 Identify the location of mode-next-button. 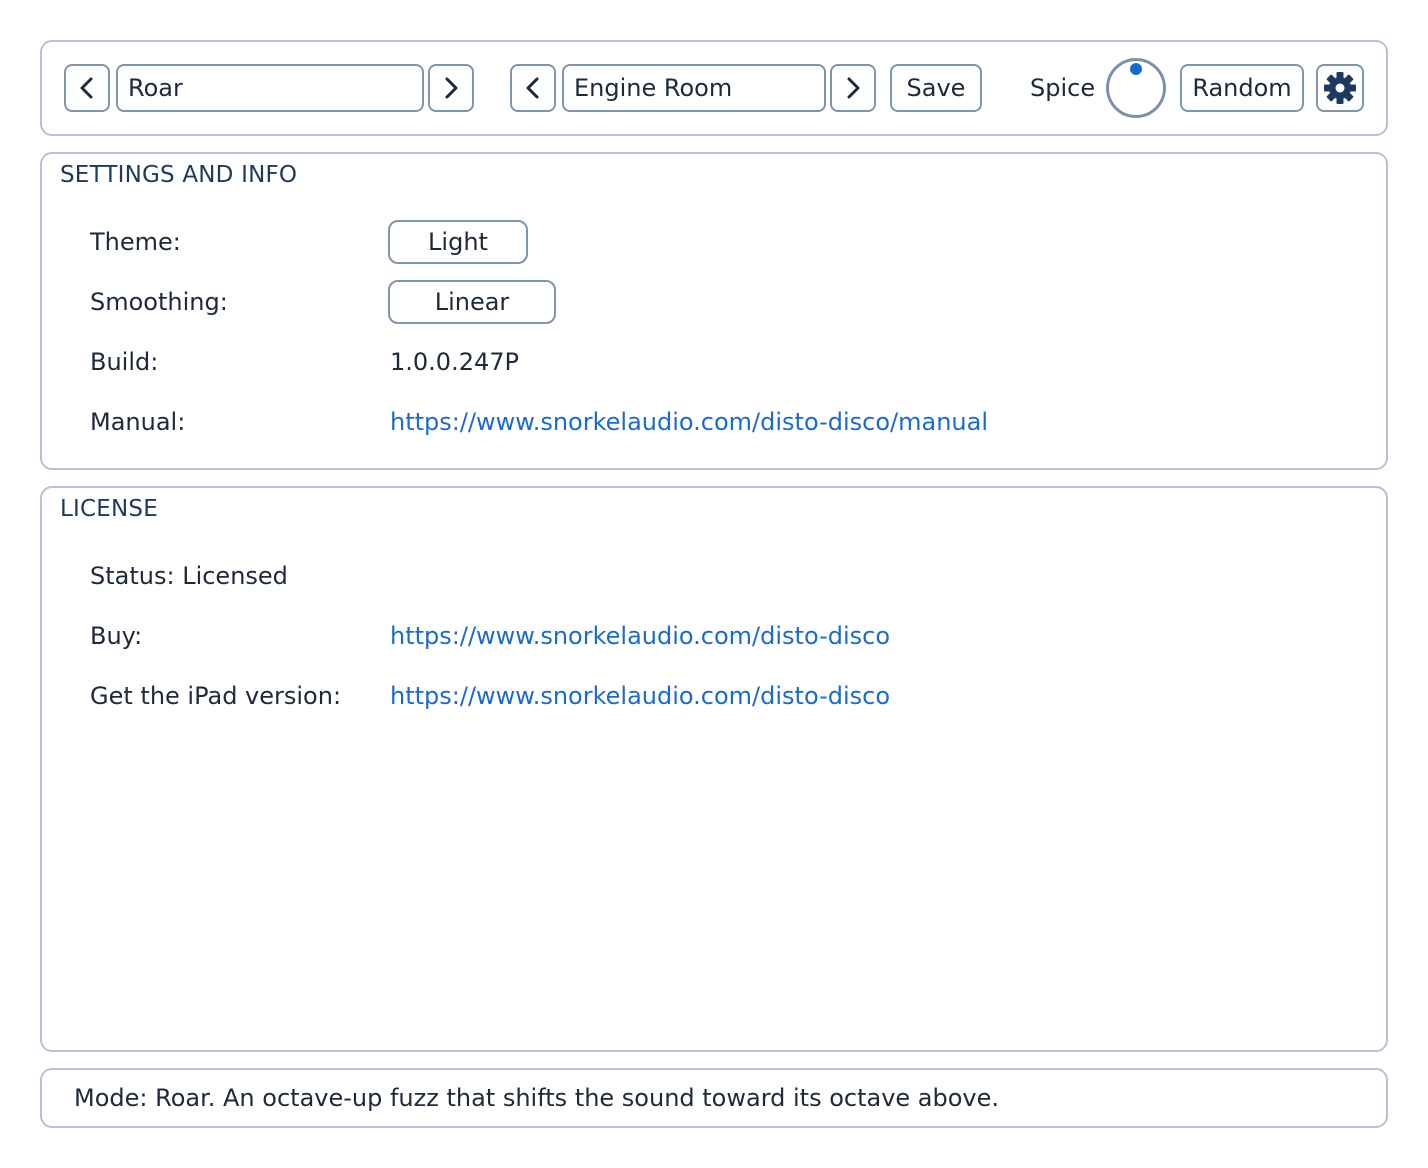
(451, 88).